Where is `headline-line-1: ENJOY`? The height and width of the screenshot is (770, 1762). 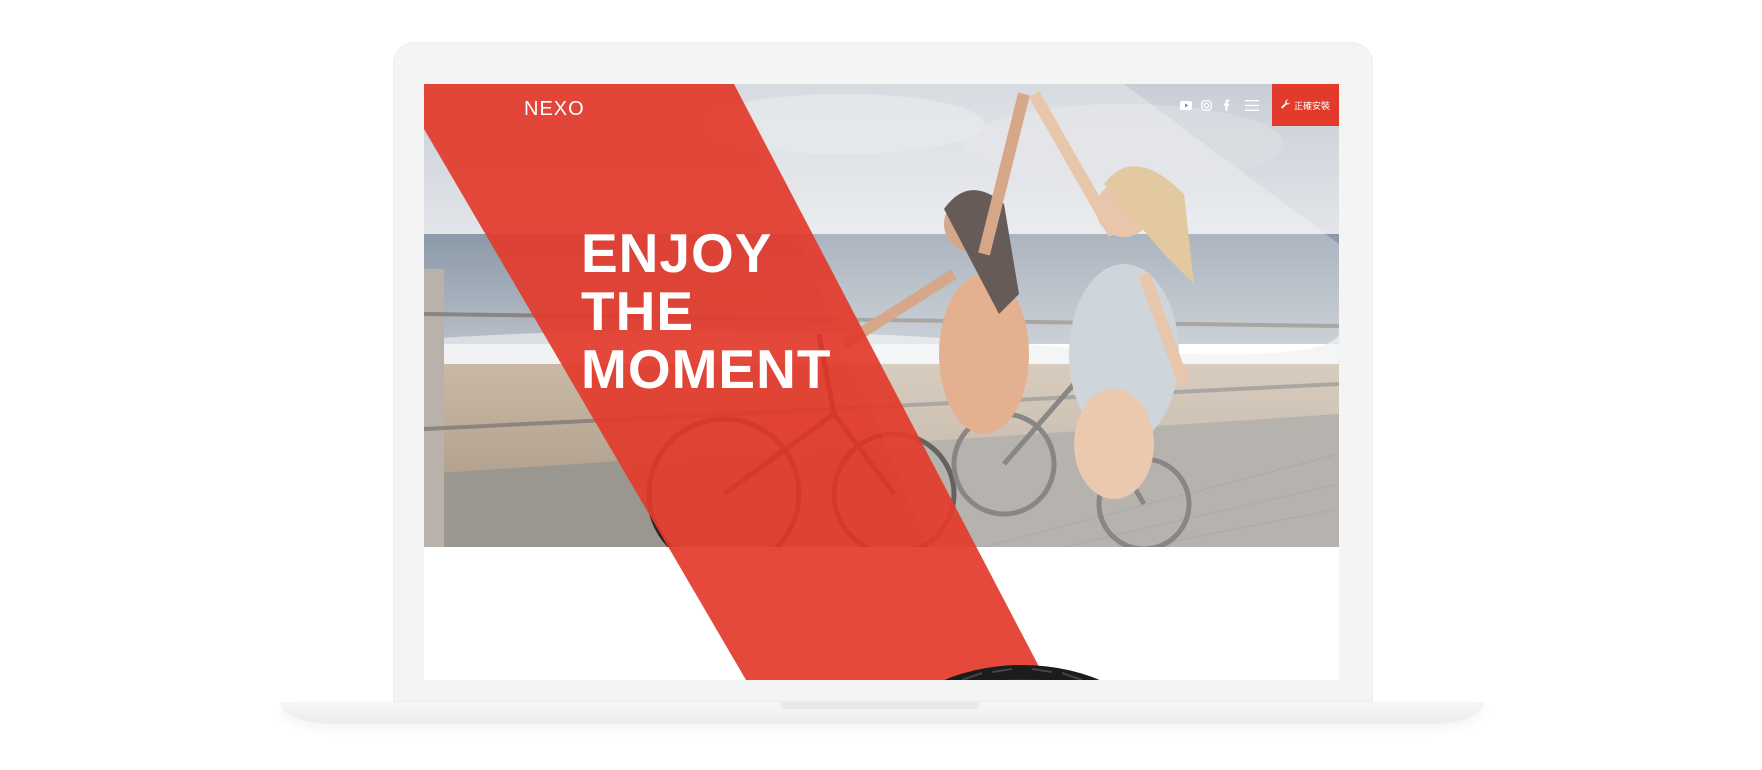
headline-line-1: ENJOY is located at coordinates (677, 253).